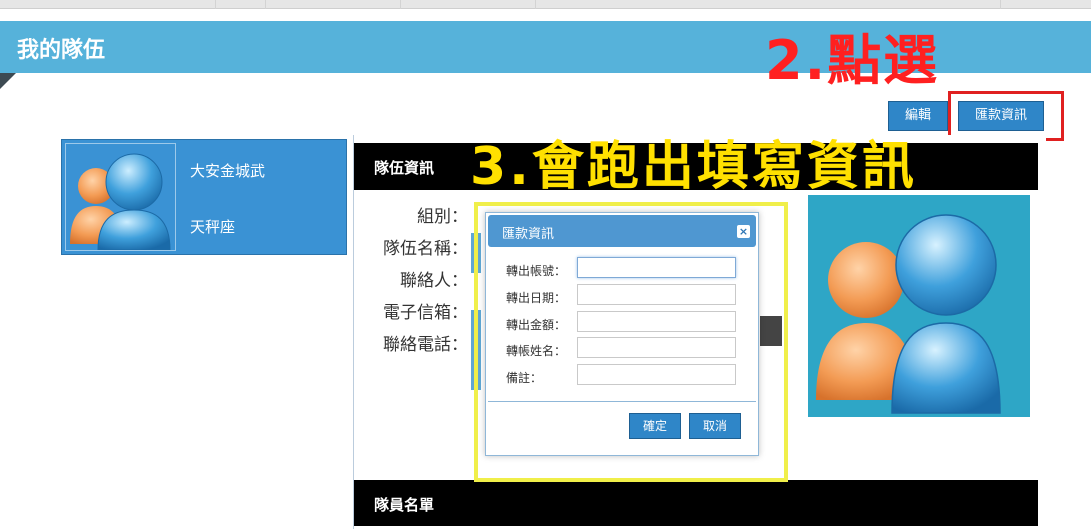 The height and width of the screenshot is (529, 1091). I want to click on team-large-avatar, so click(919, 306).